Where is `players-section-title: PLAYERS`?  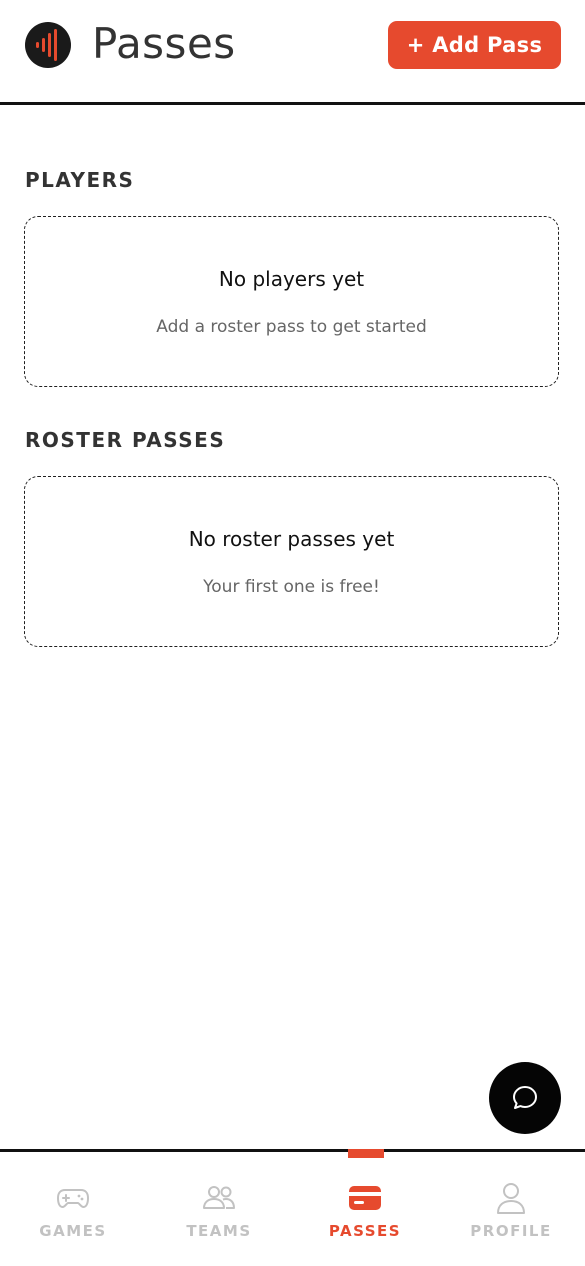
players-section-title: PLAYERS is located at coordinates (80, 180).